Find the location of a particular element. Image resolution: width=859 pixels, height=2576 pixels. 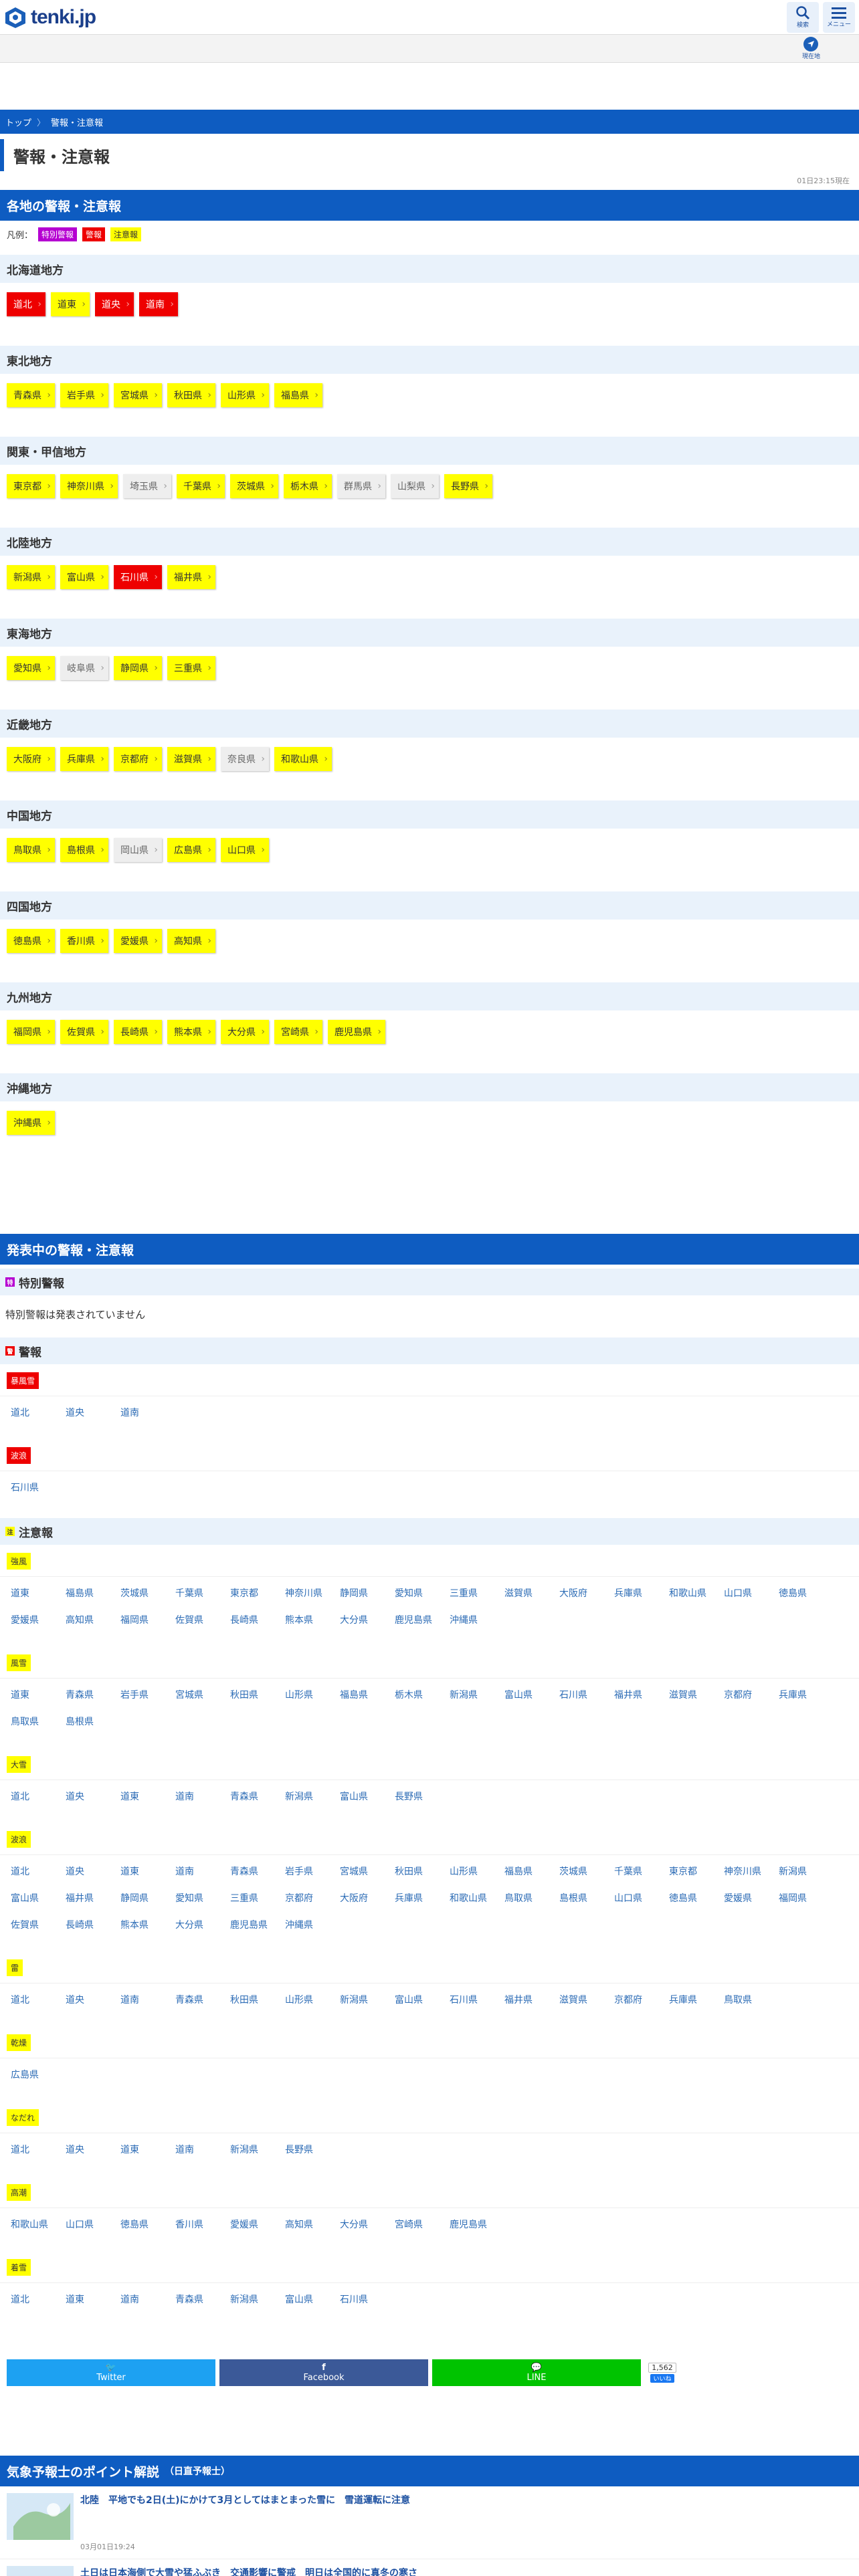

area-link: 滋賀県 is located at coordinates (583, 2000).